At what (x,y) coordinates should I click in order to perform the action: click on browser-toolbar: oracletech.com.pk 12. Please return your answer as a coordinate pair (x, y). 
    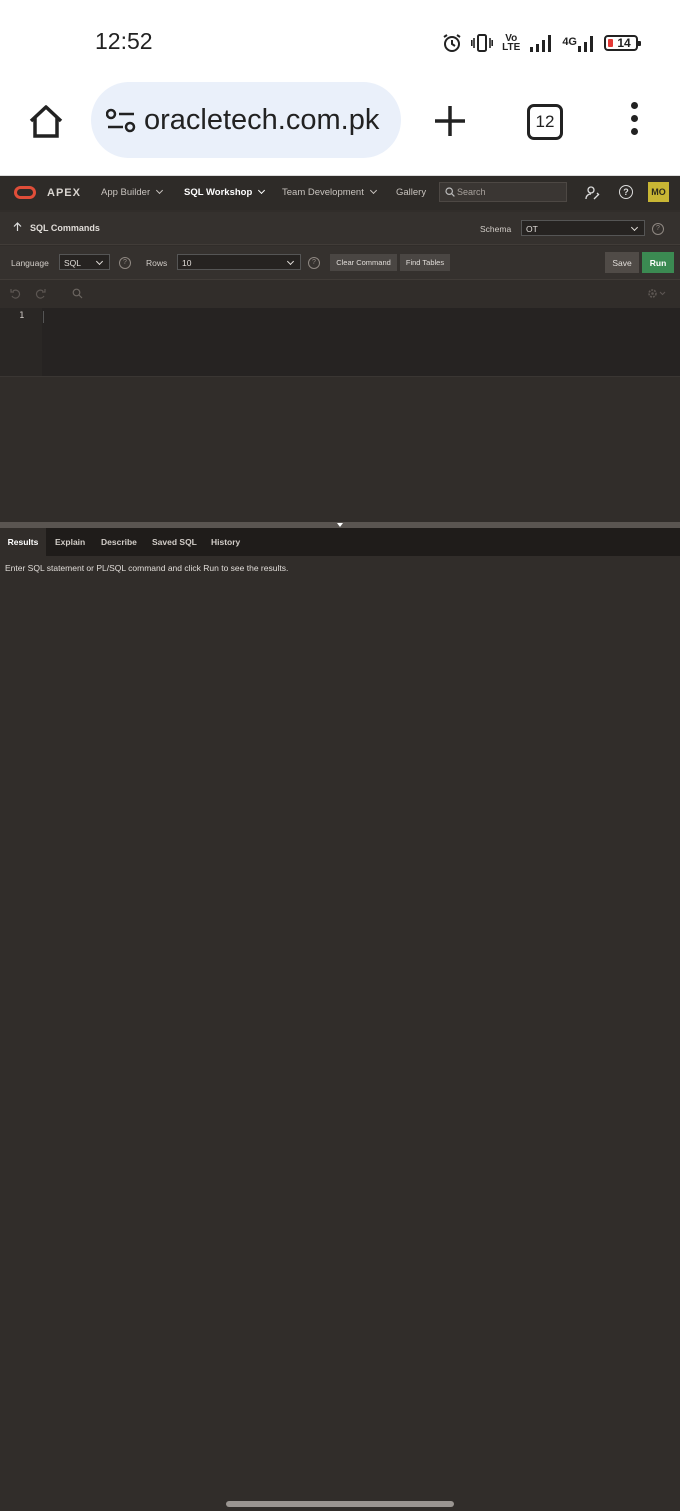
    Looking at the image, I should click on (340, 129).